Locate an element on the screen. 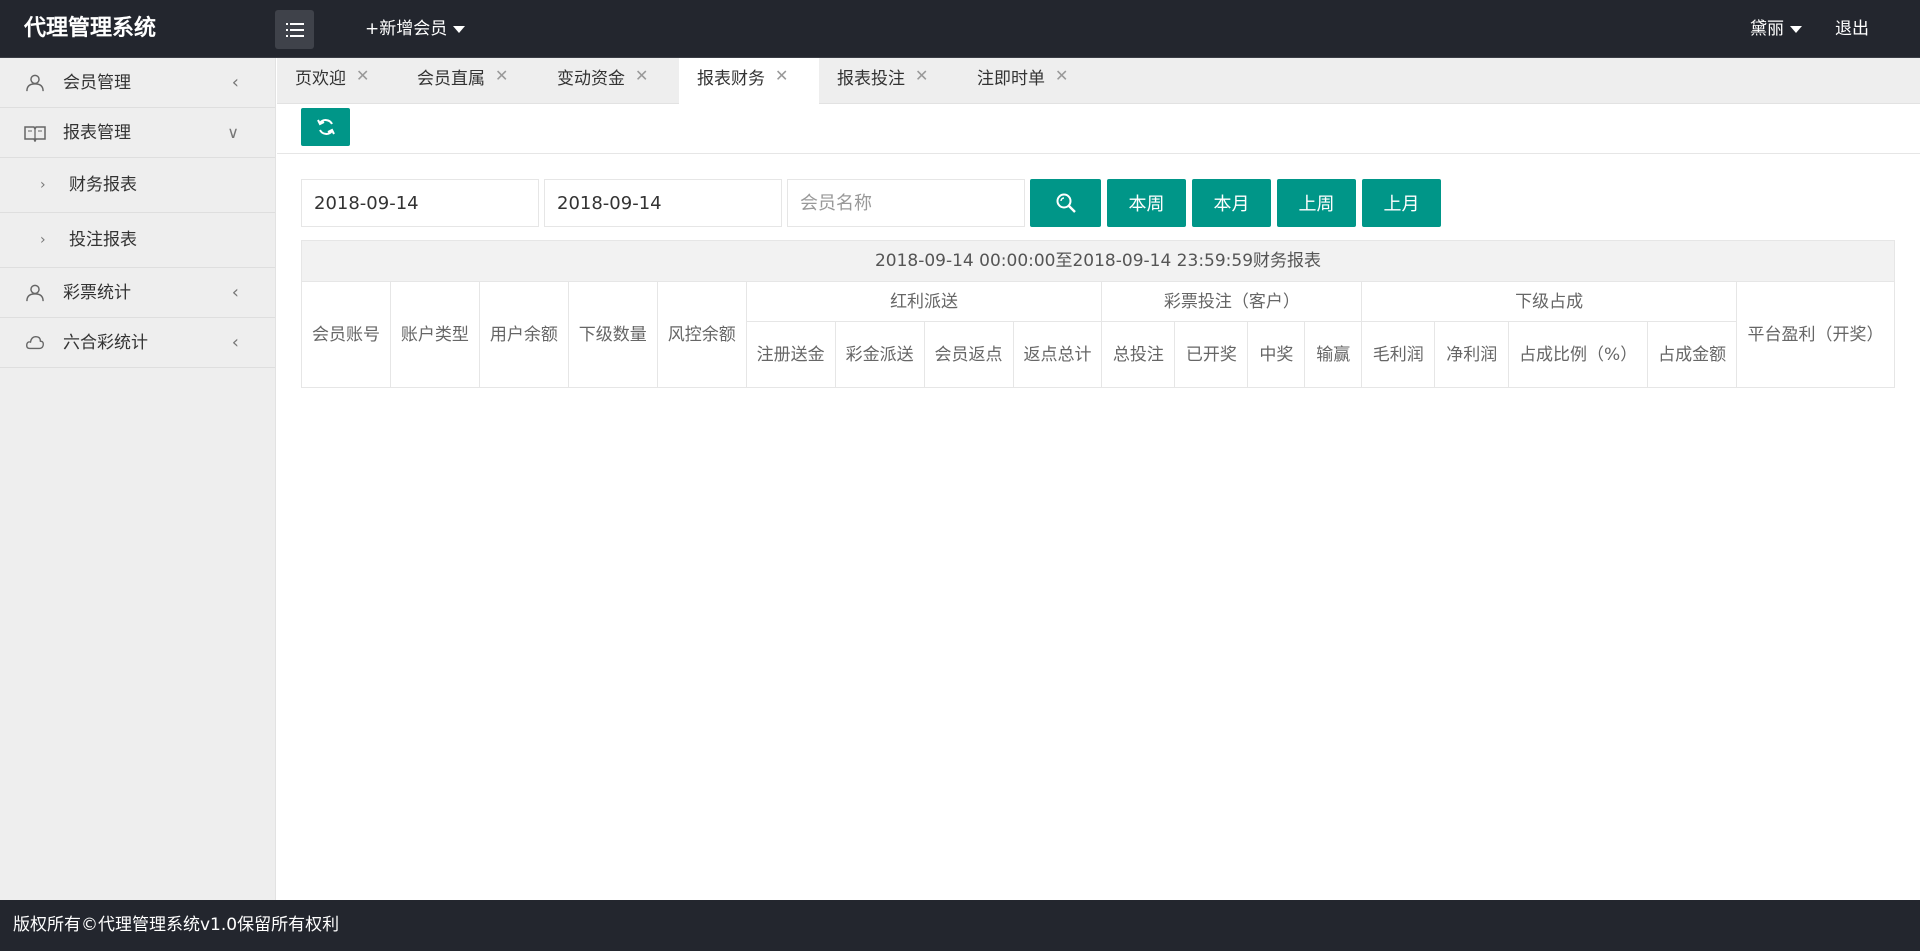  tab-direct-members: 会员直属 ✕ is located at coordinates (462, 81).